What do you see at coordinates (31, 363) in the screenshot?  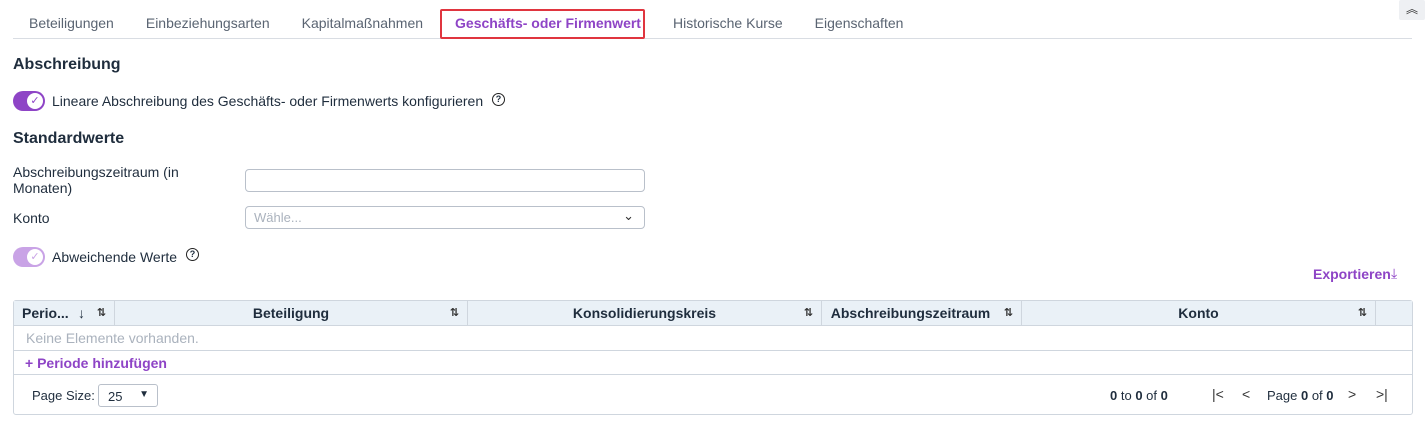 I see `plus-icon: +` at bounding box center [31, 363].